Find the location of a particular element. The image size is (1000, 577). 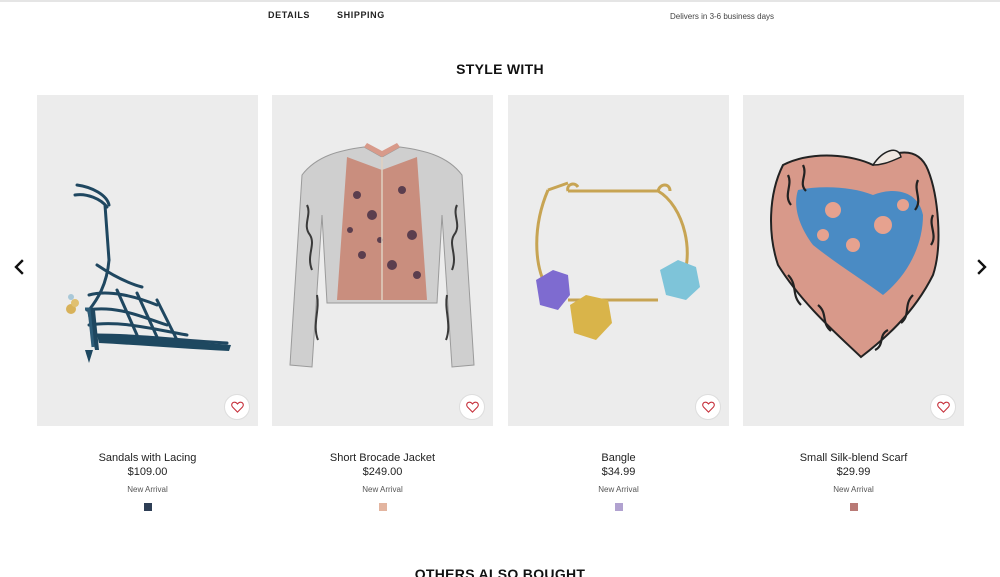

product-price: $109.00 is located at coordinates (147, 472).